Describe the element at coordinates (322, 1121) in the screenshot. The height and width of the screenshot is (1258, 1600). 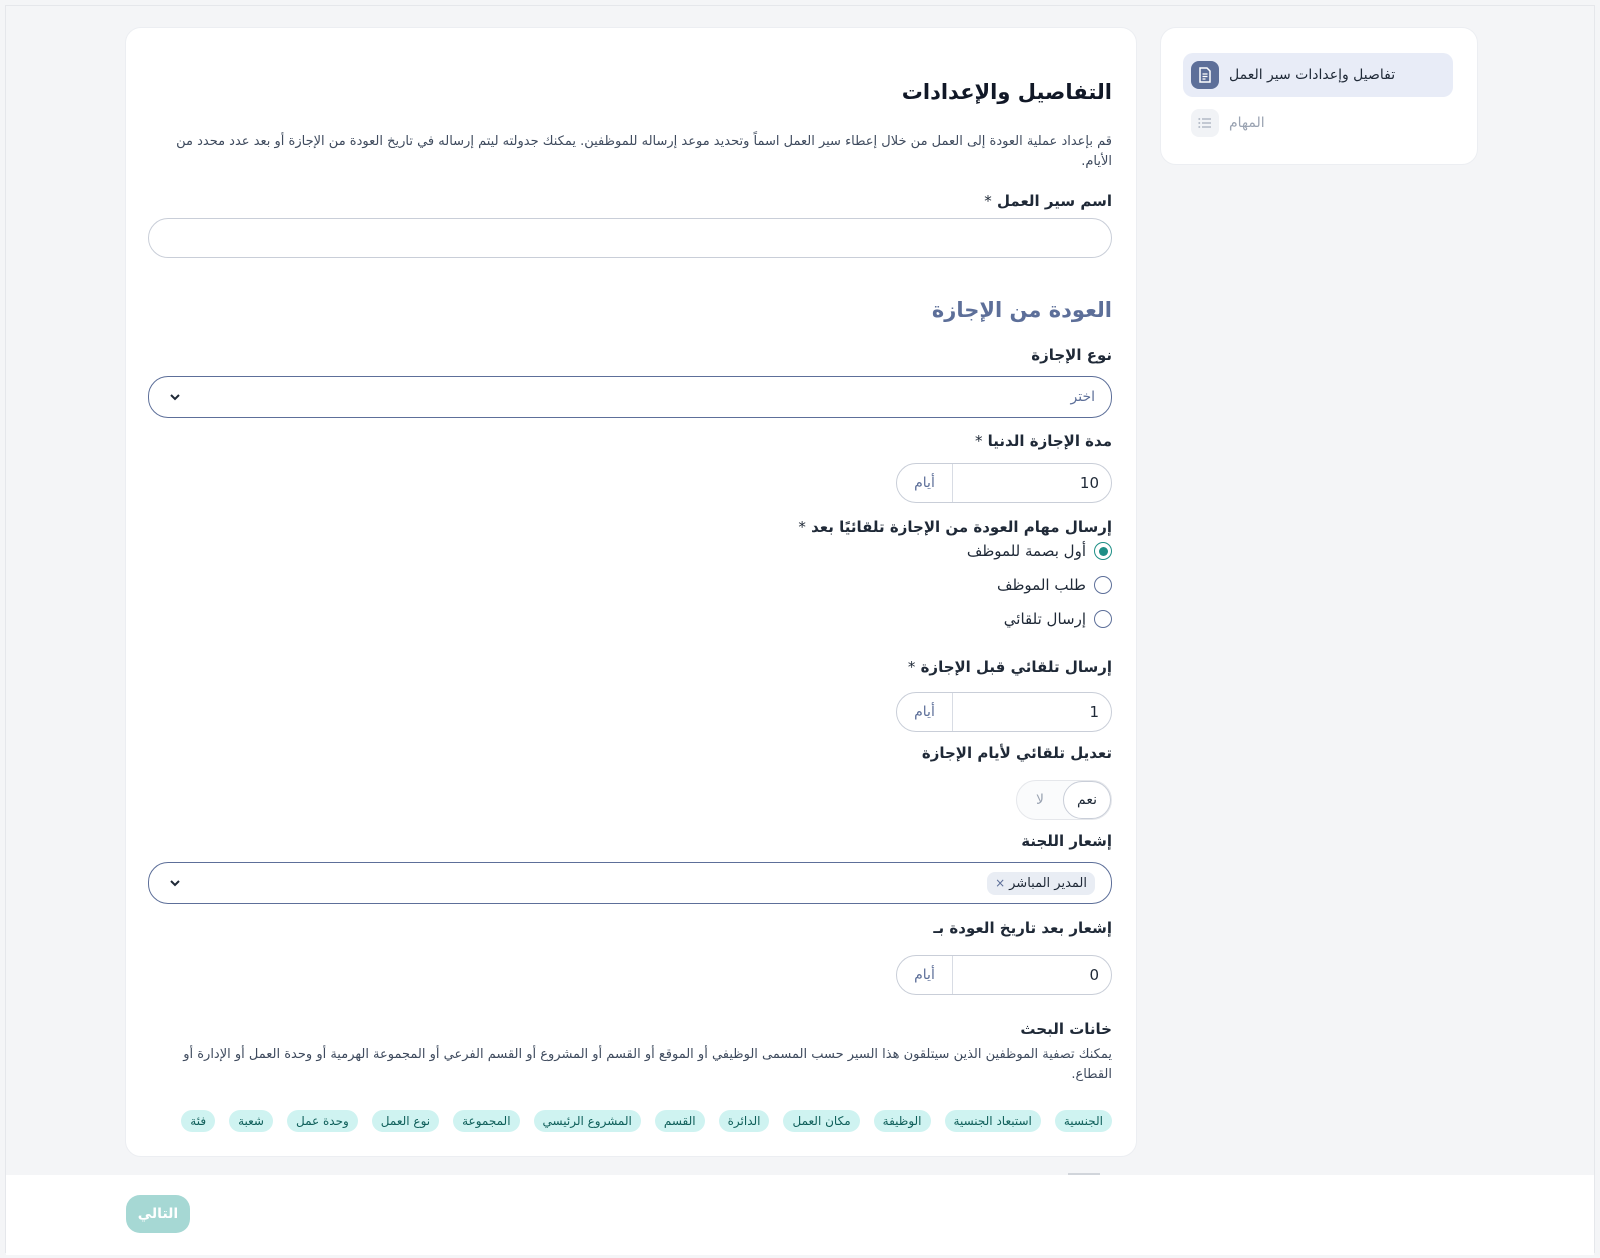
I see `tag-work-unit: وحدة عمل` at that location.